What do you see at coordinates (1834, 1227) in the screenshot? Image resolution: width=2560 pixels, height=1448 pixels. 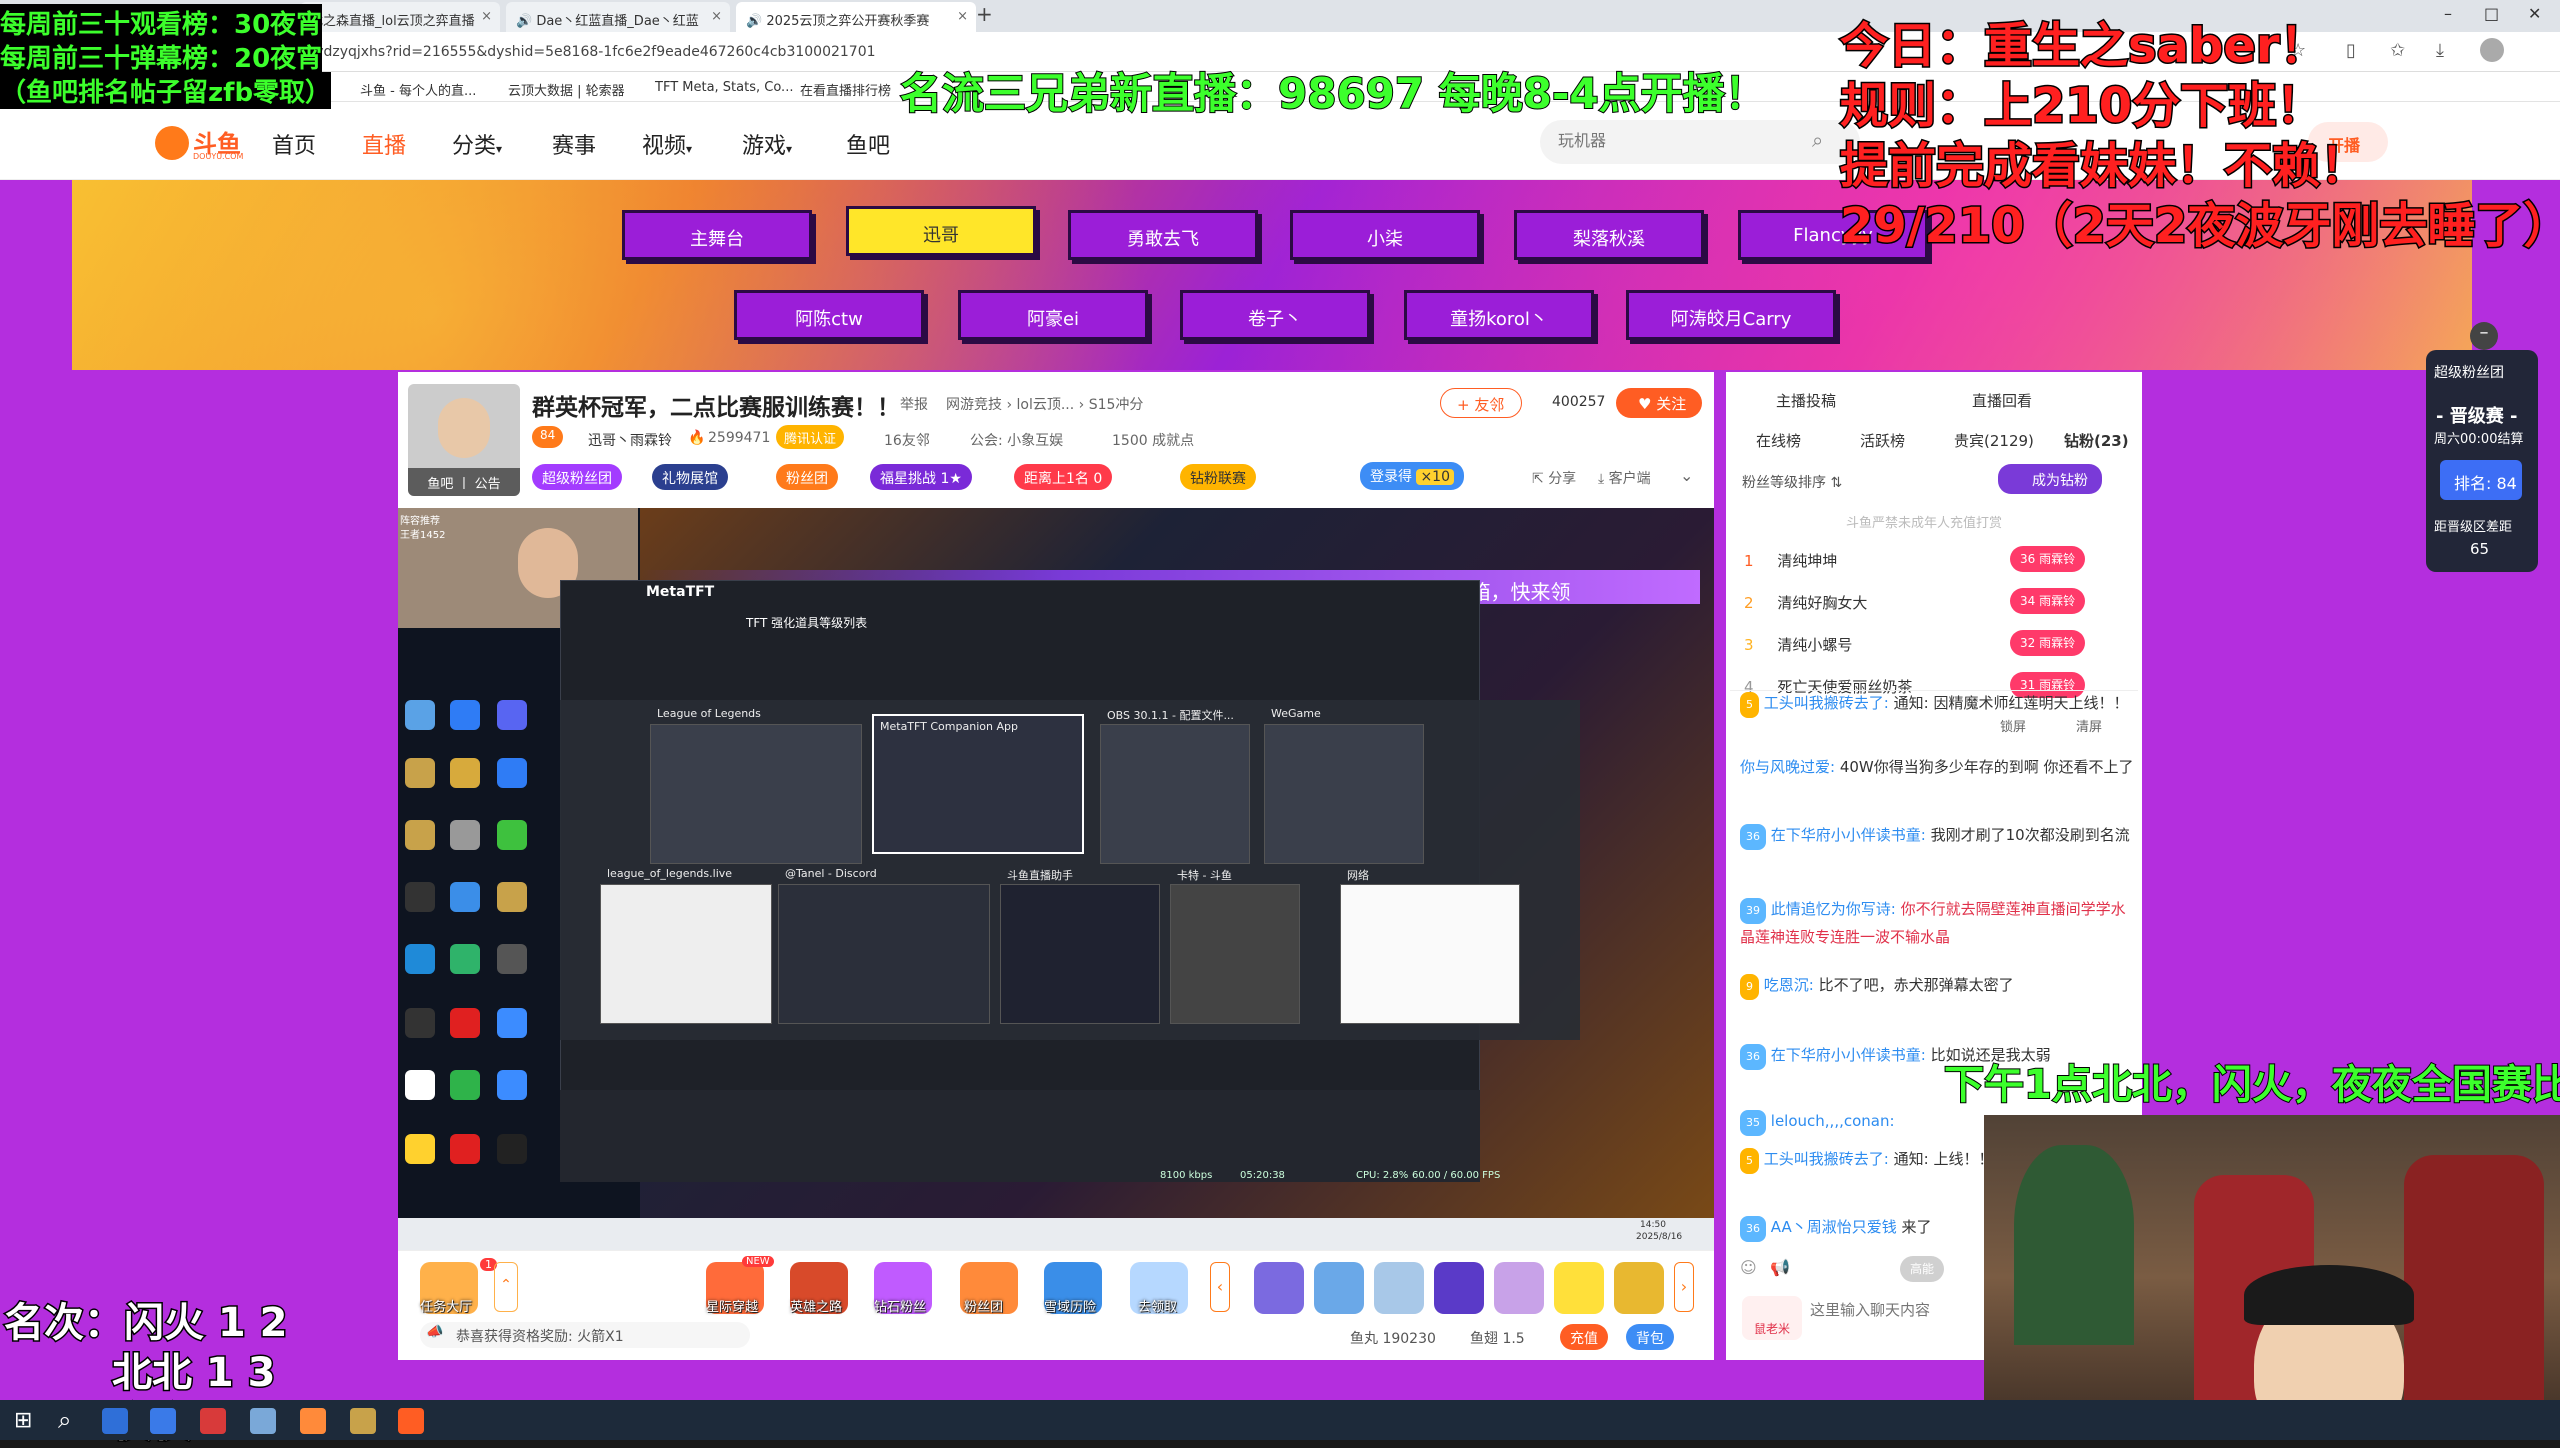 I see `chat-user: AA丶周淑怡只爱钱` at bounding box center [1834, 1227].